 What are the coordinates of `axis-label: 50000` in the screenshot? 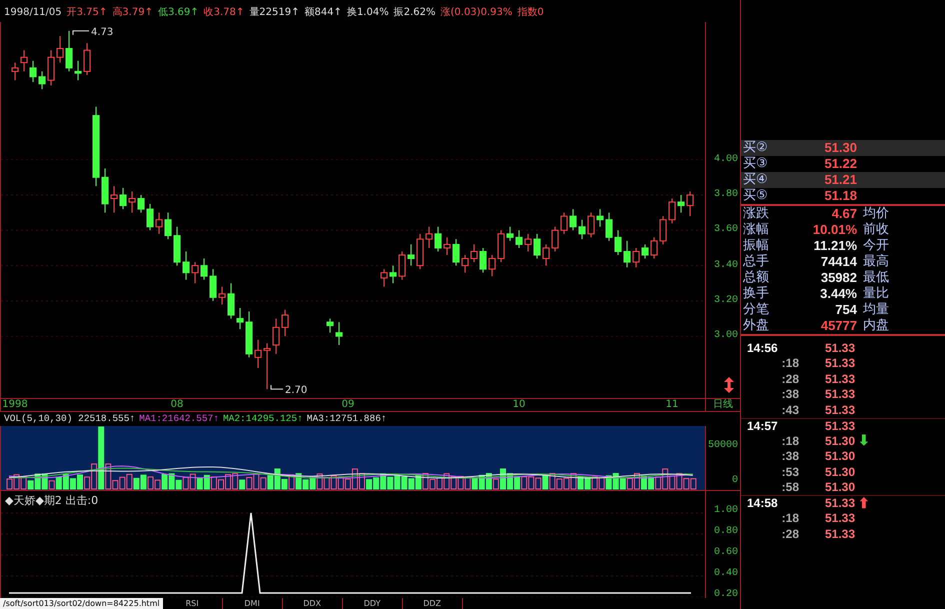 It's located at (723, 446).